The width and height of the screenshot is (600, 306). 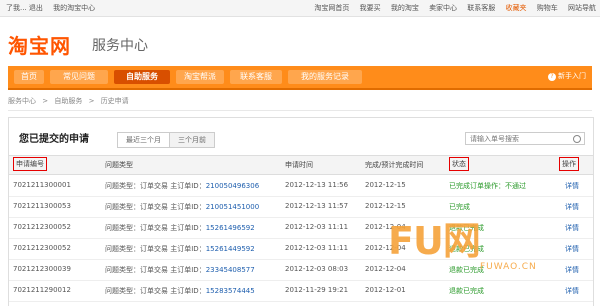 I want to click on top-link-my-taobao: 我的淘宝, so click(x=405, y=8).